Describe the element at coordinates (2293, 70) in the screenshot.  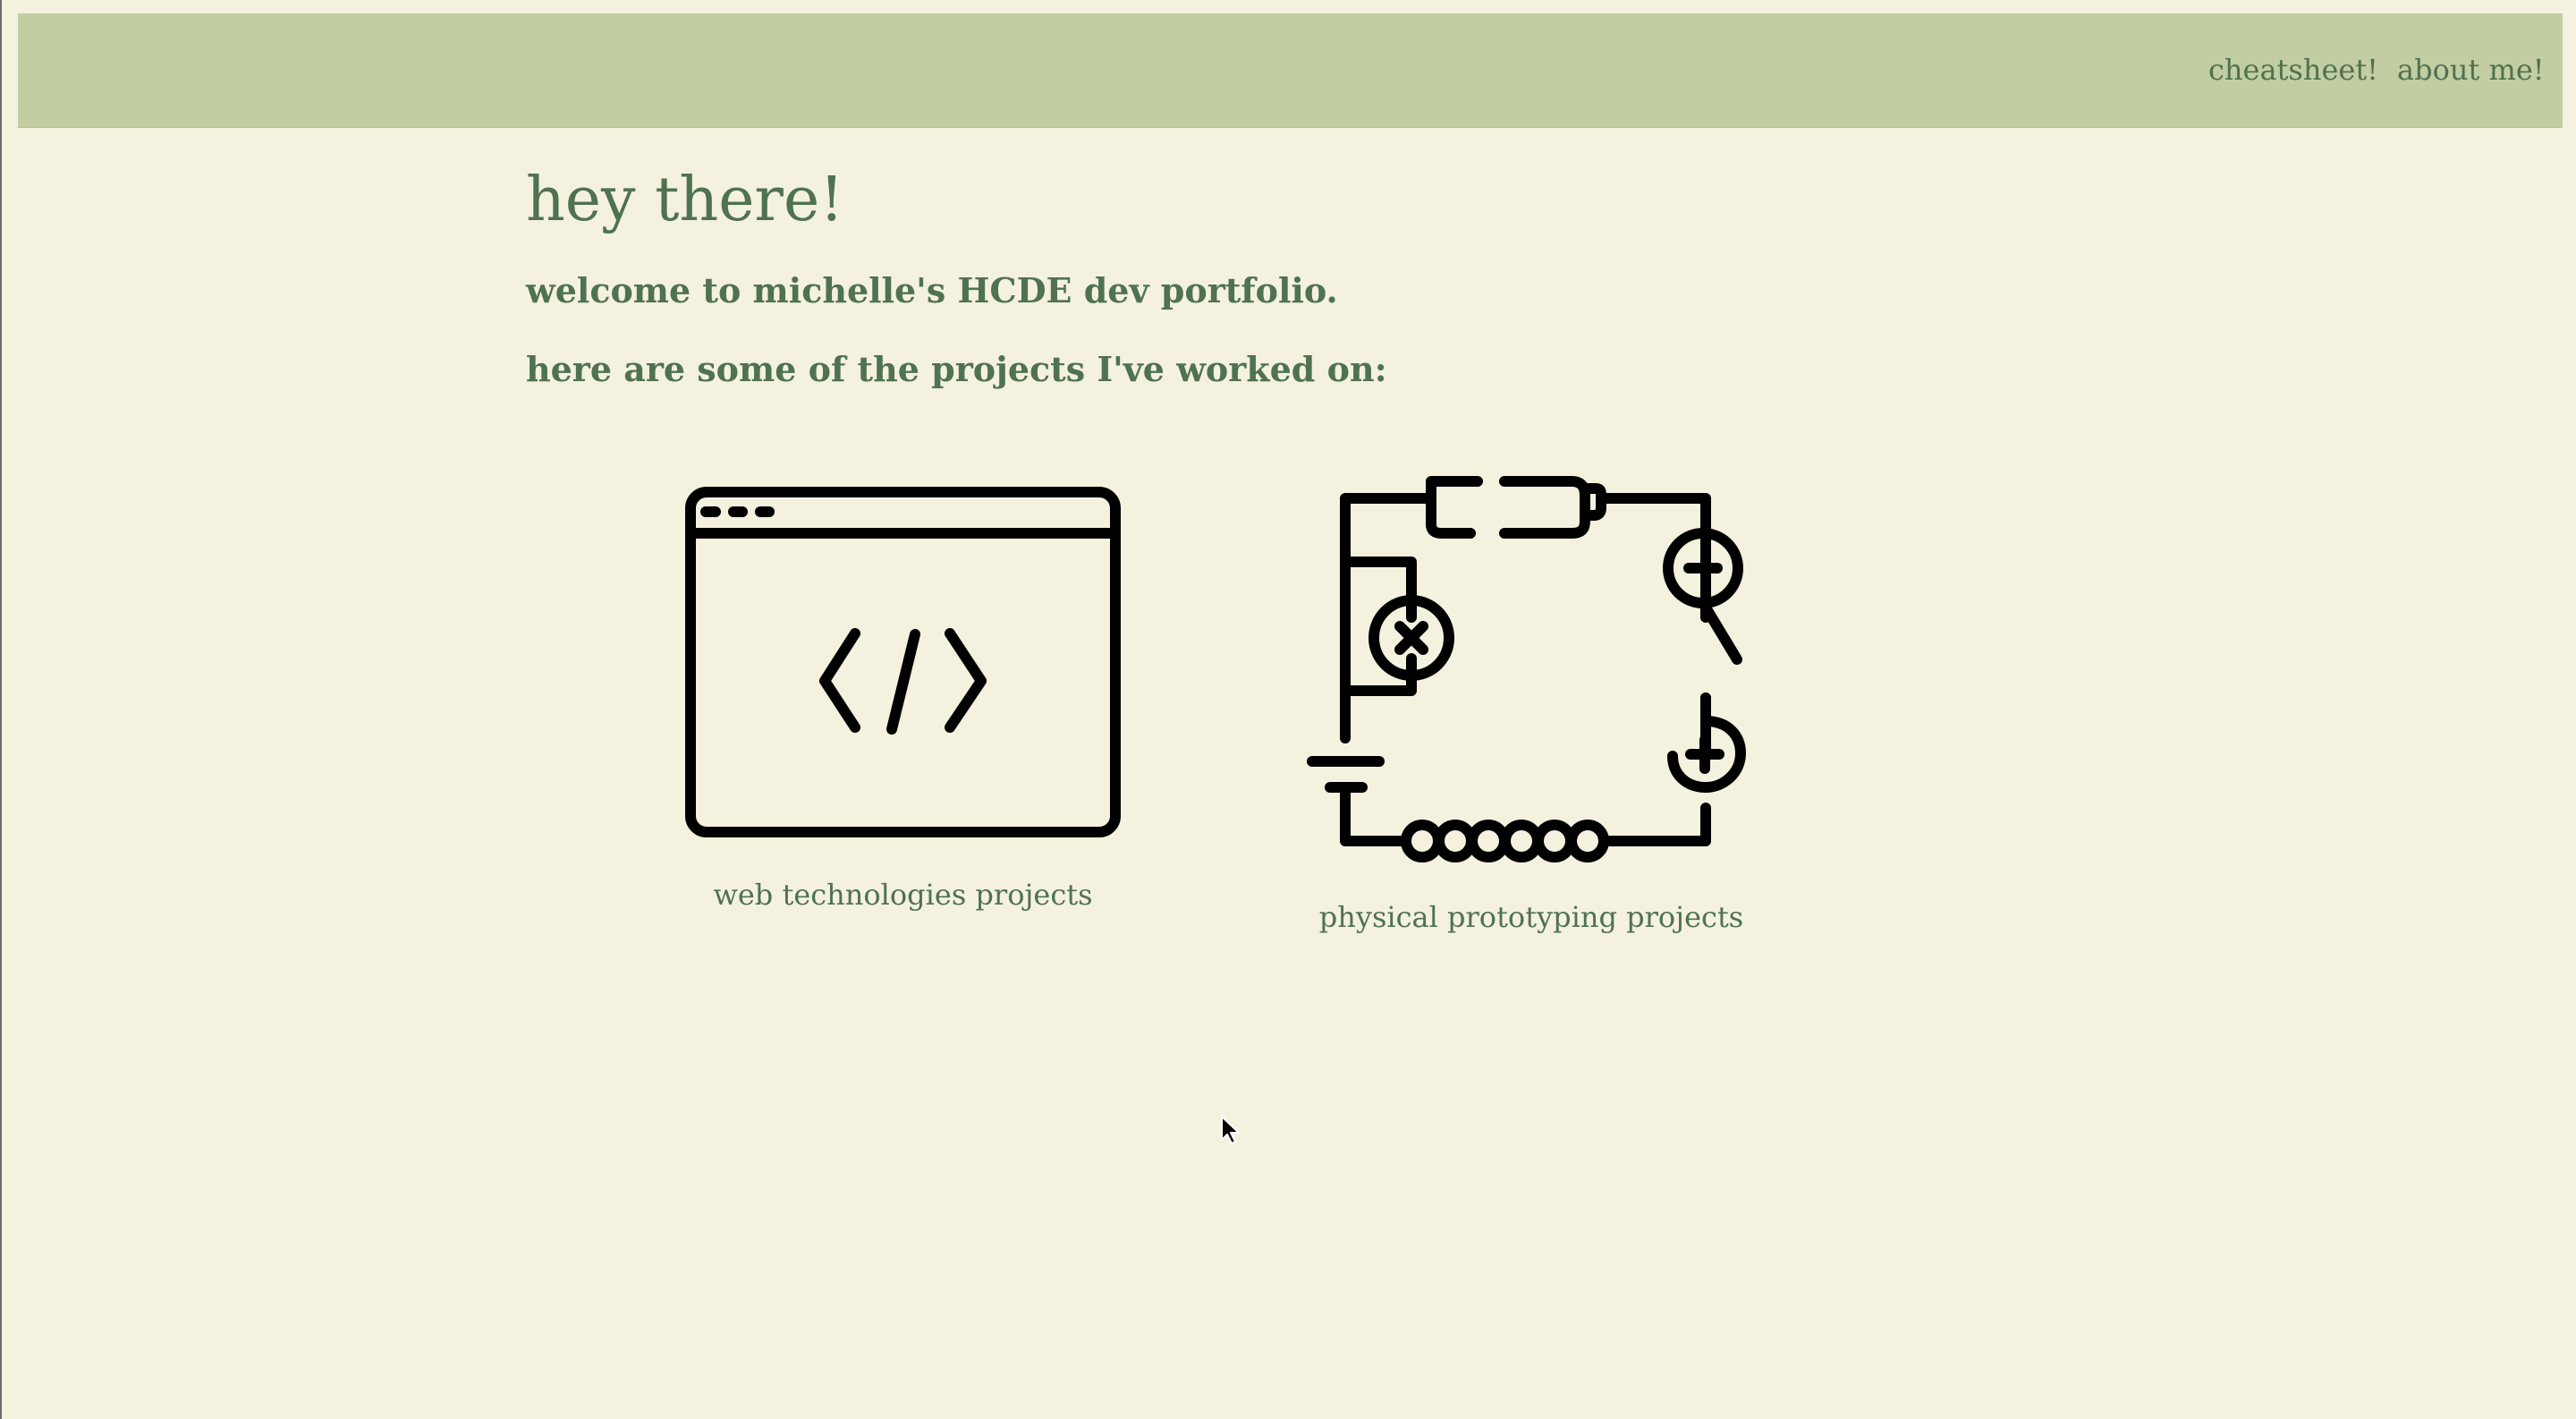
I see `nav-link-cheatsheet: cheatsheet!` at that location.